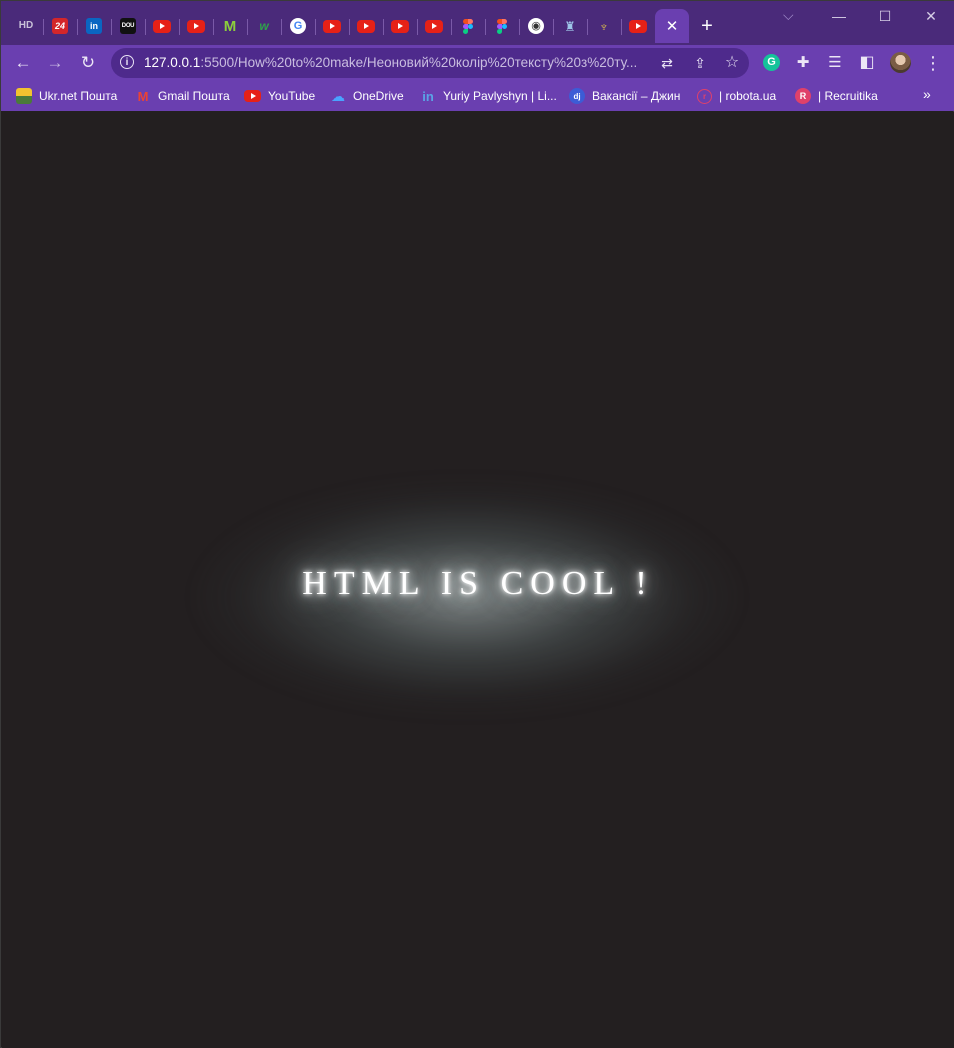  I want to click on djinni-icon: dj, so click(577, 96).